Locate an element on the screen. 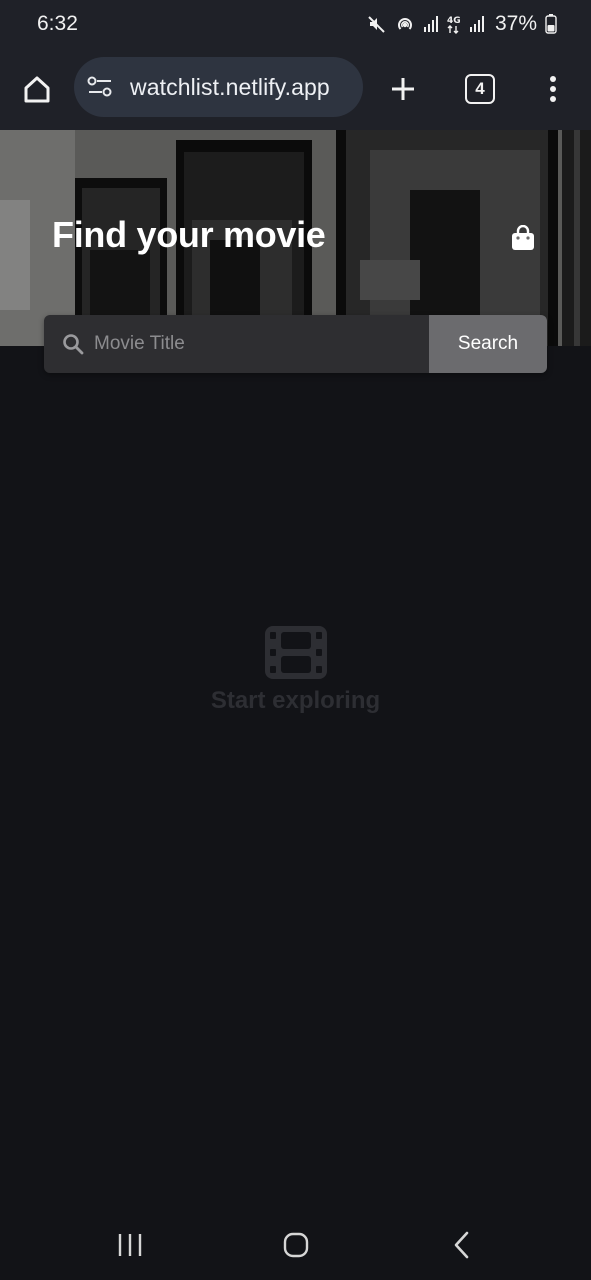 This screenshot has height=1280, width=591. battery-percent: 37% is located at coordinates (515, 23).